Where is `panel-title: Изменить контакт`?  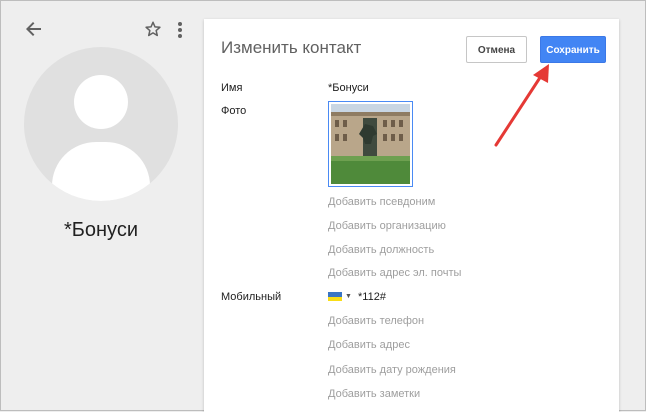
panel-title: Изменить контакт is located at coordinates (291, 47).